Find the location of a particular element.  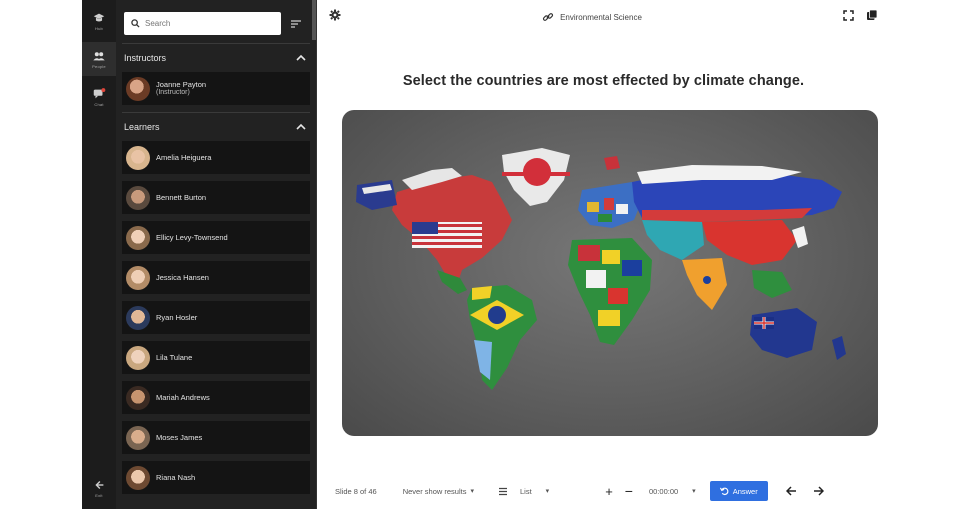

learners-heading: Learners is located at coordinates (142, 127).